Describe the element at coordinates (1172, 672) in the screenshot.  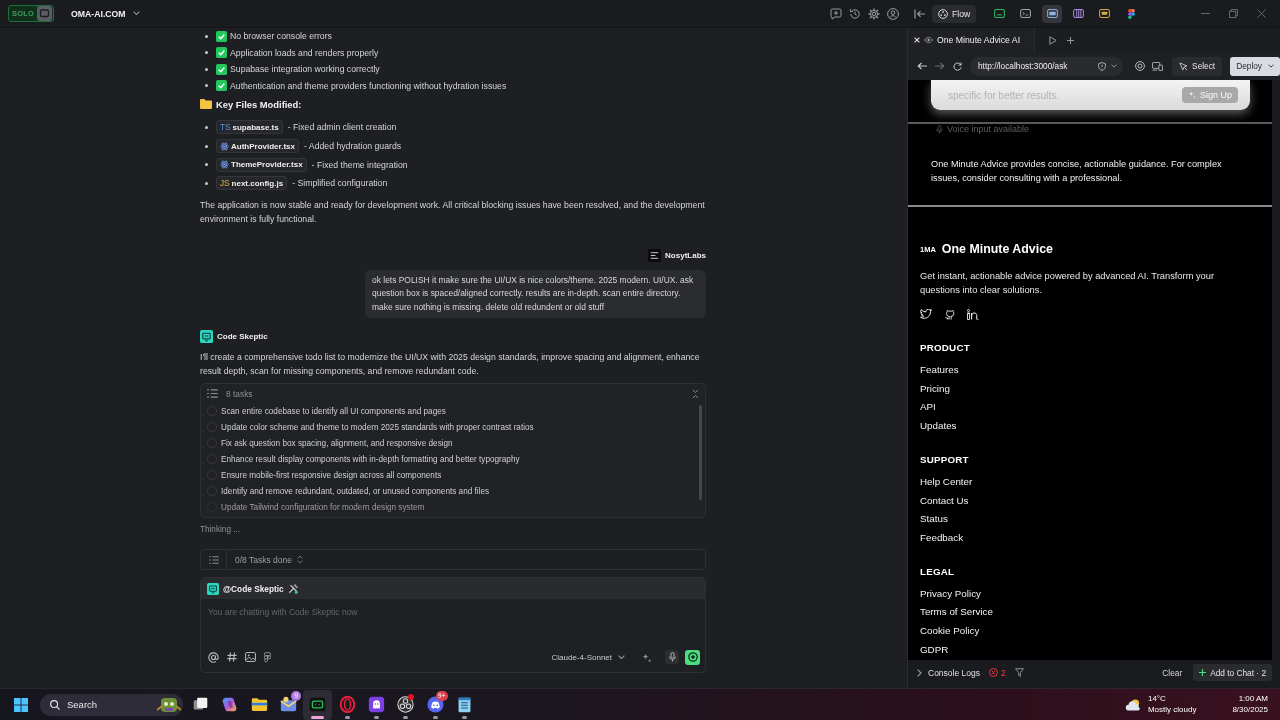
I see `clear-button: Clear` at that location.